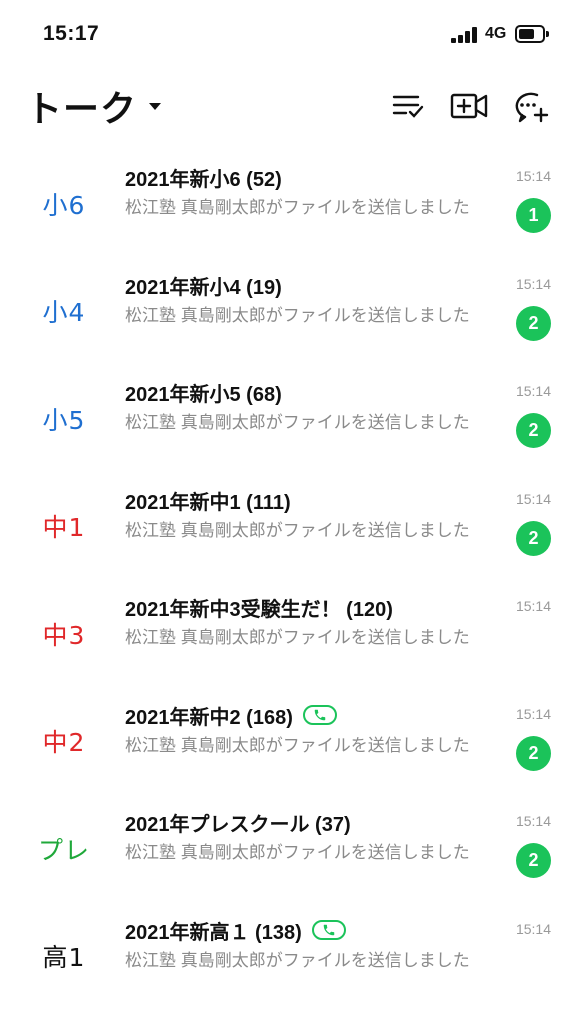 Image resolution: width=577 pixels, height=1024 pixels. I want to click on title-dropdown: トーク, so click(94, 106).